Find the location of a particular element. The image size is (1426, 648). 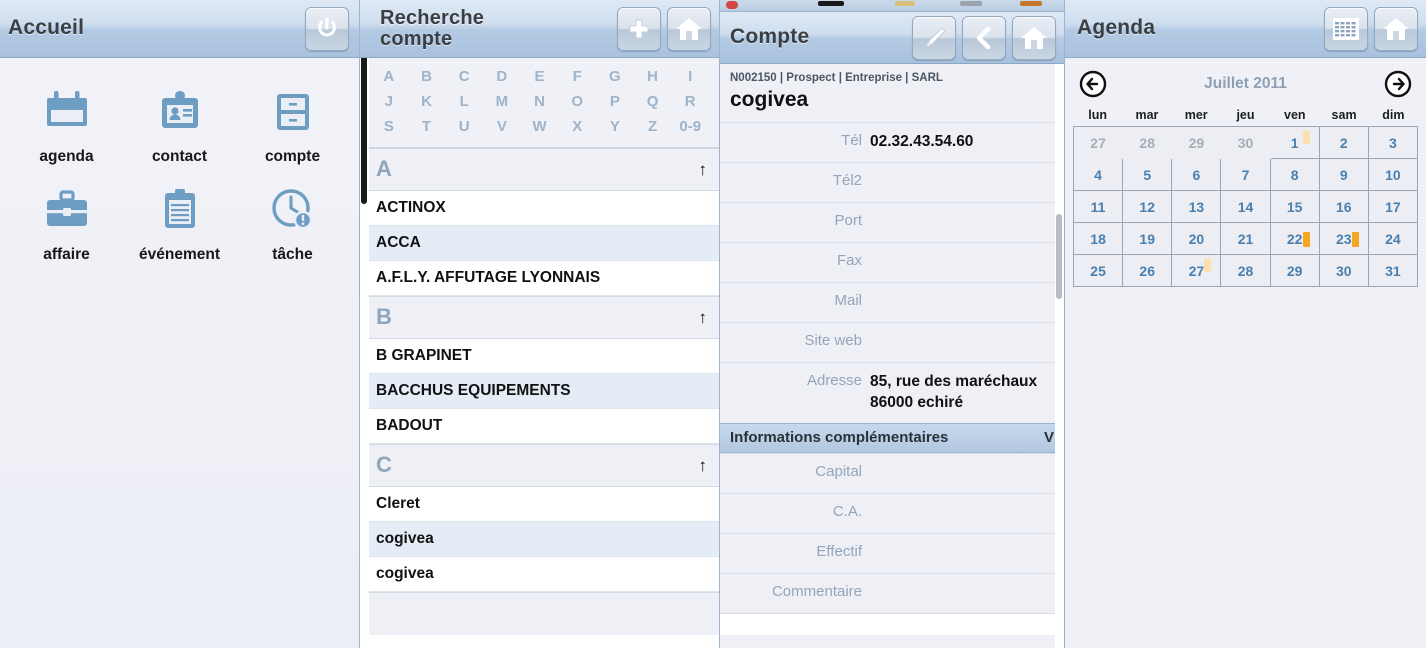

calendar-day: 5 is located at coordinates (1148, 175).